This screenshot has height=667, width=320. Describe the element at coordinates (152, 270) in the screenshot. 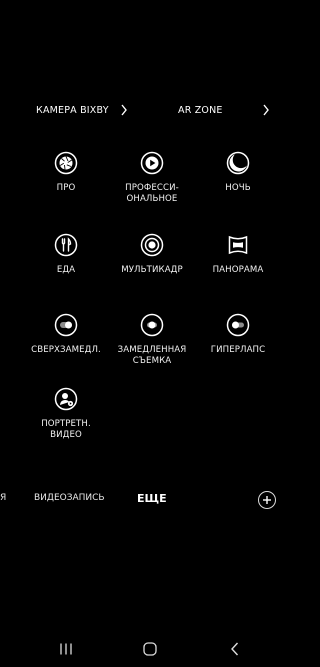

I see `mode-label: МУЛЬТИКАДР` at that location.